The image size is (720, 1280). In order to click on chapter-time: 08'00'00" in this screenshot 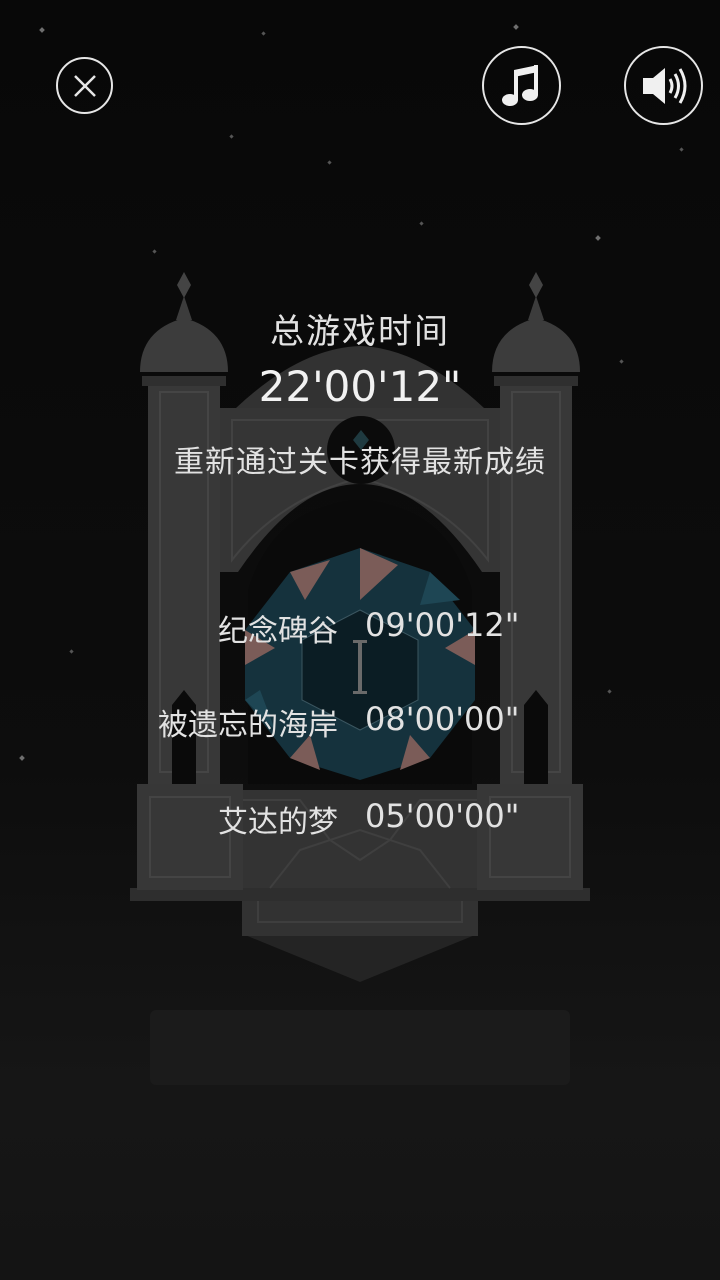, I will do `click(442, 719)`.